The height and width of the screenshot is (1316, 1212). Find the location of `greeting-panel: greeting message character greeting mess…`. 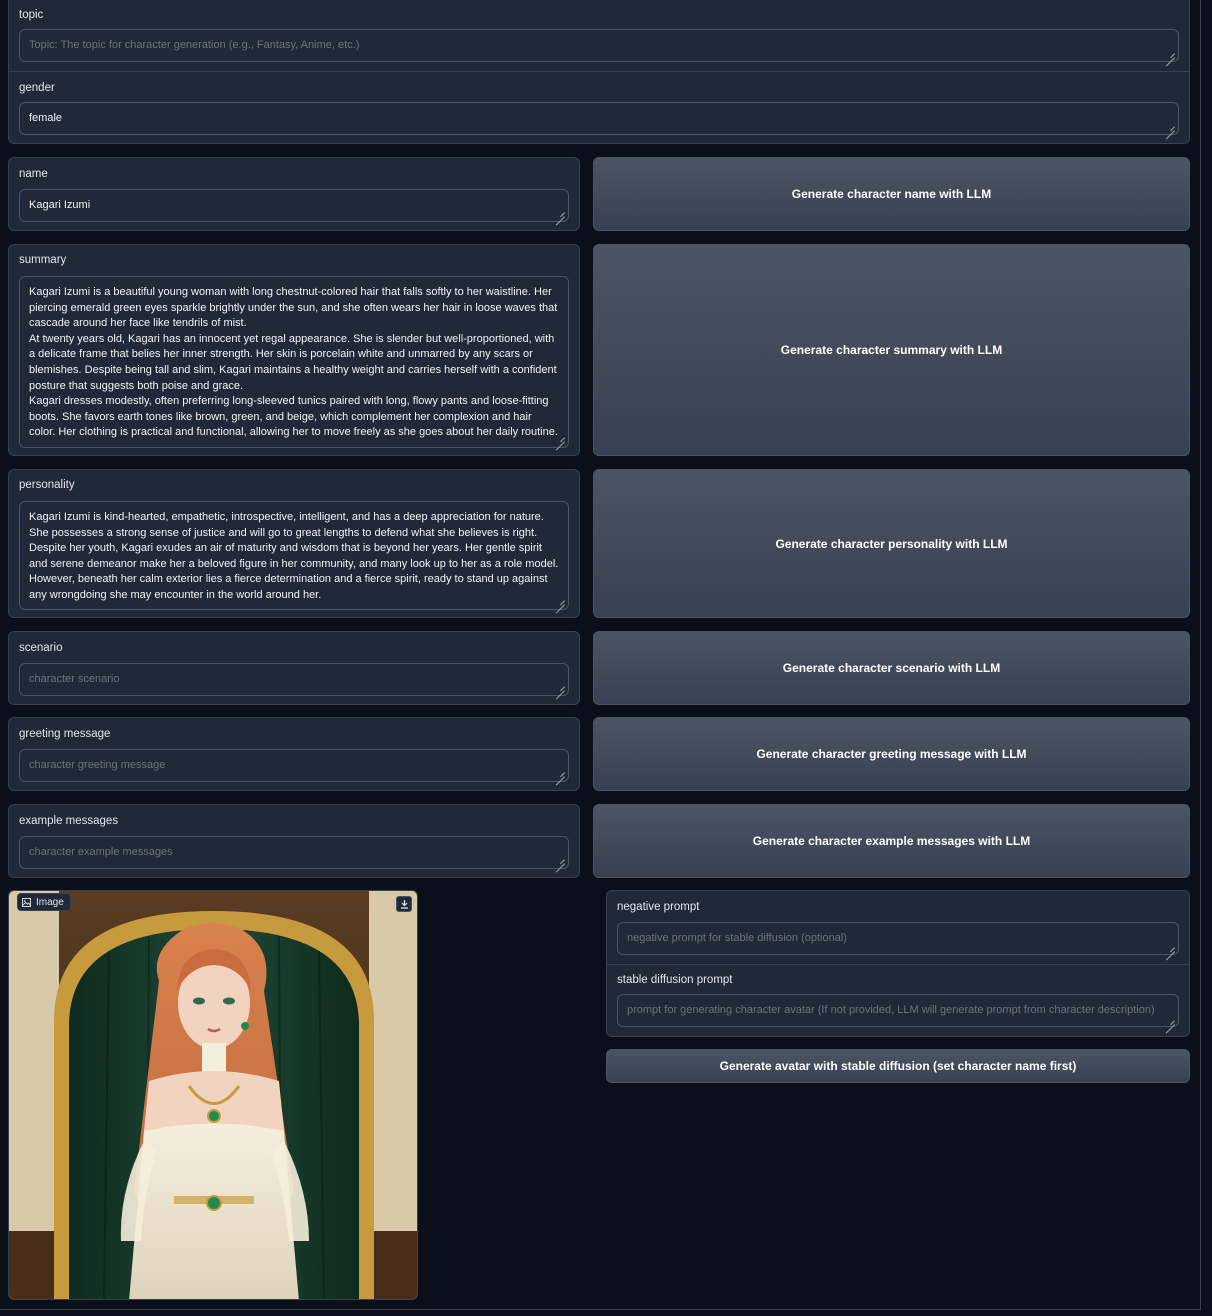

greeting-panel: greeting message character greeting mess… is located at coordinates (294, 754).